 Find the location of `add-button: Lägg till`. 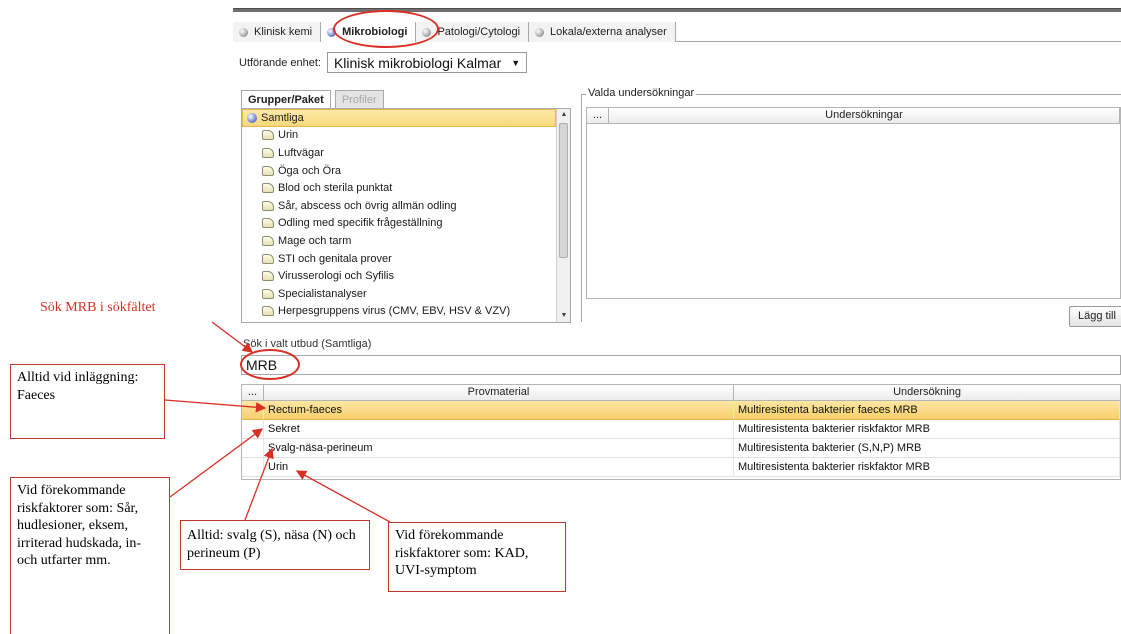

add-button: Lägg till is located at coordinates (1095, 316).